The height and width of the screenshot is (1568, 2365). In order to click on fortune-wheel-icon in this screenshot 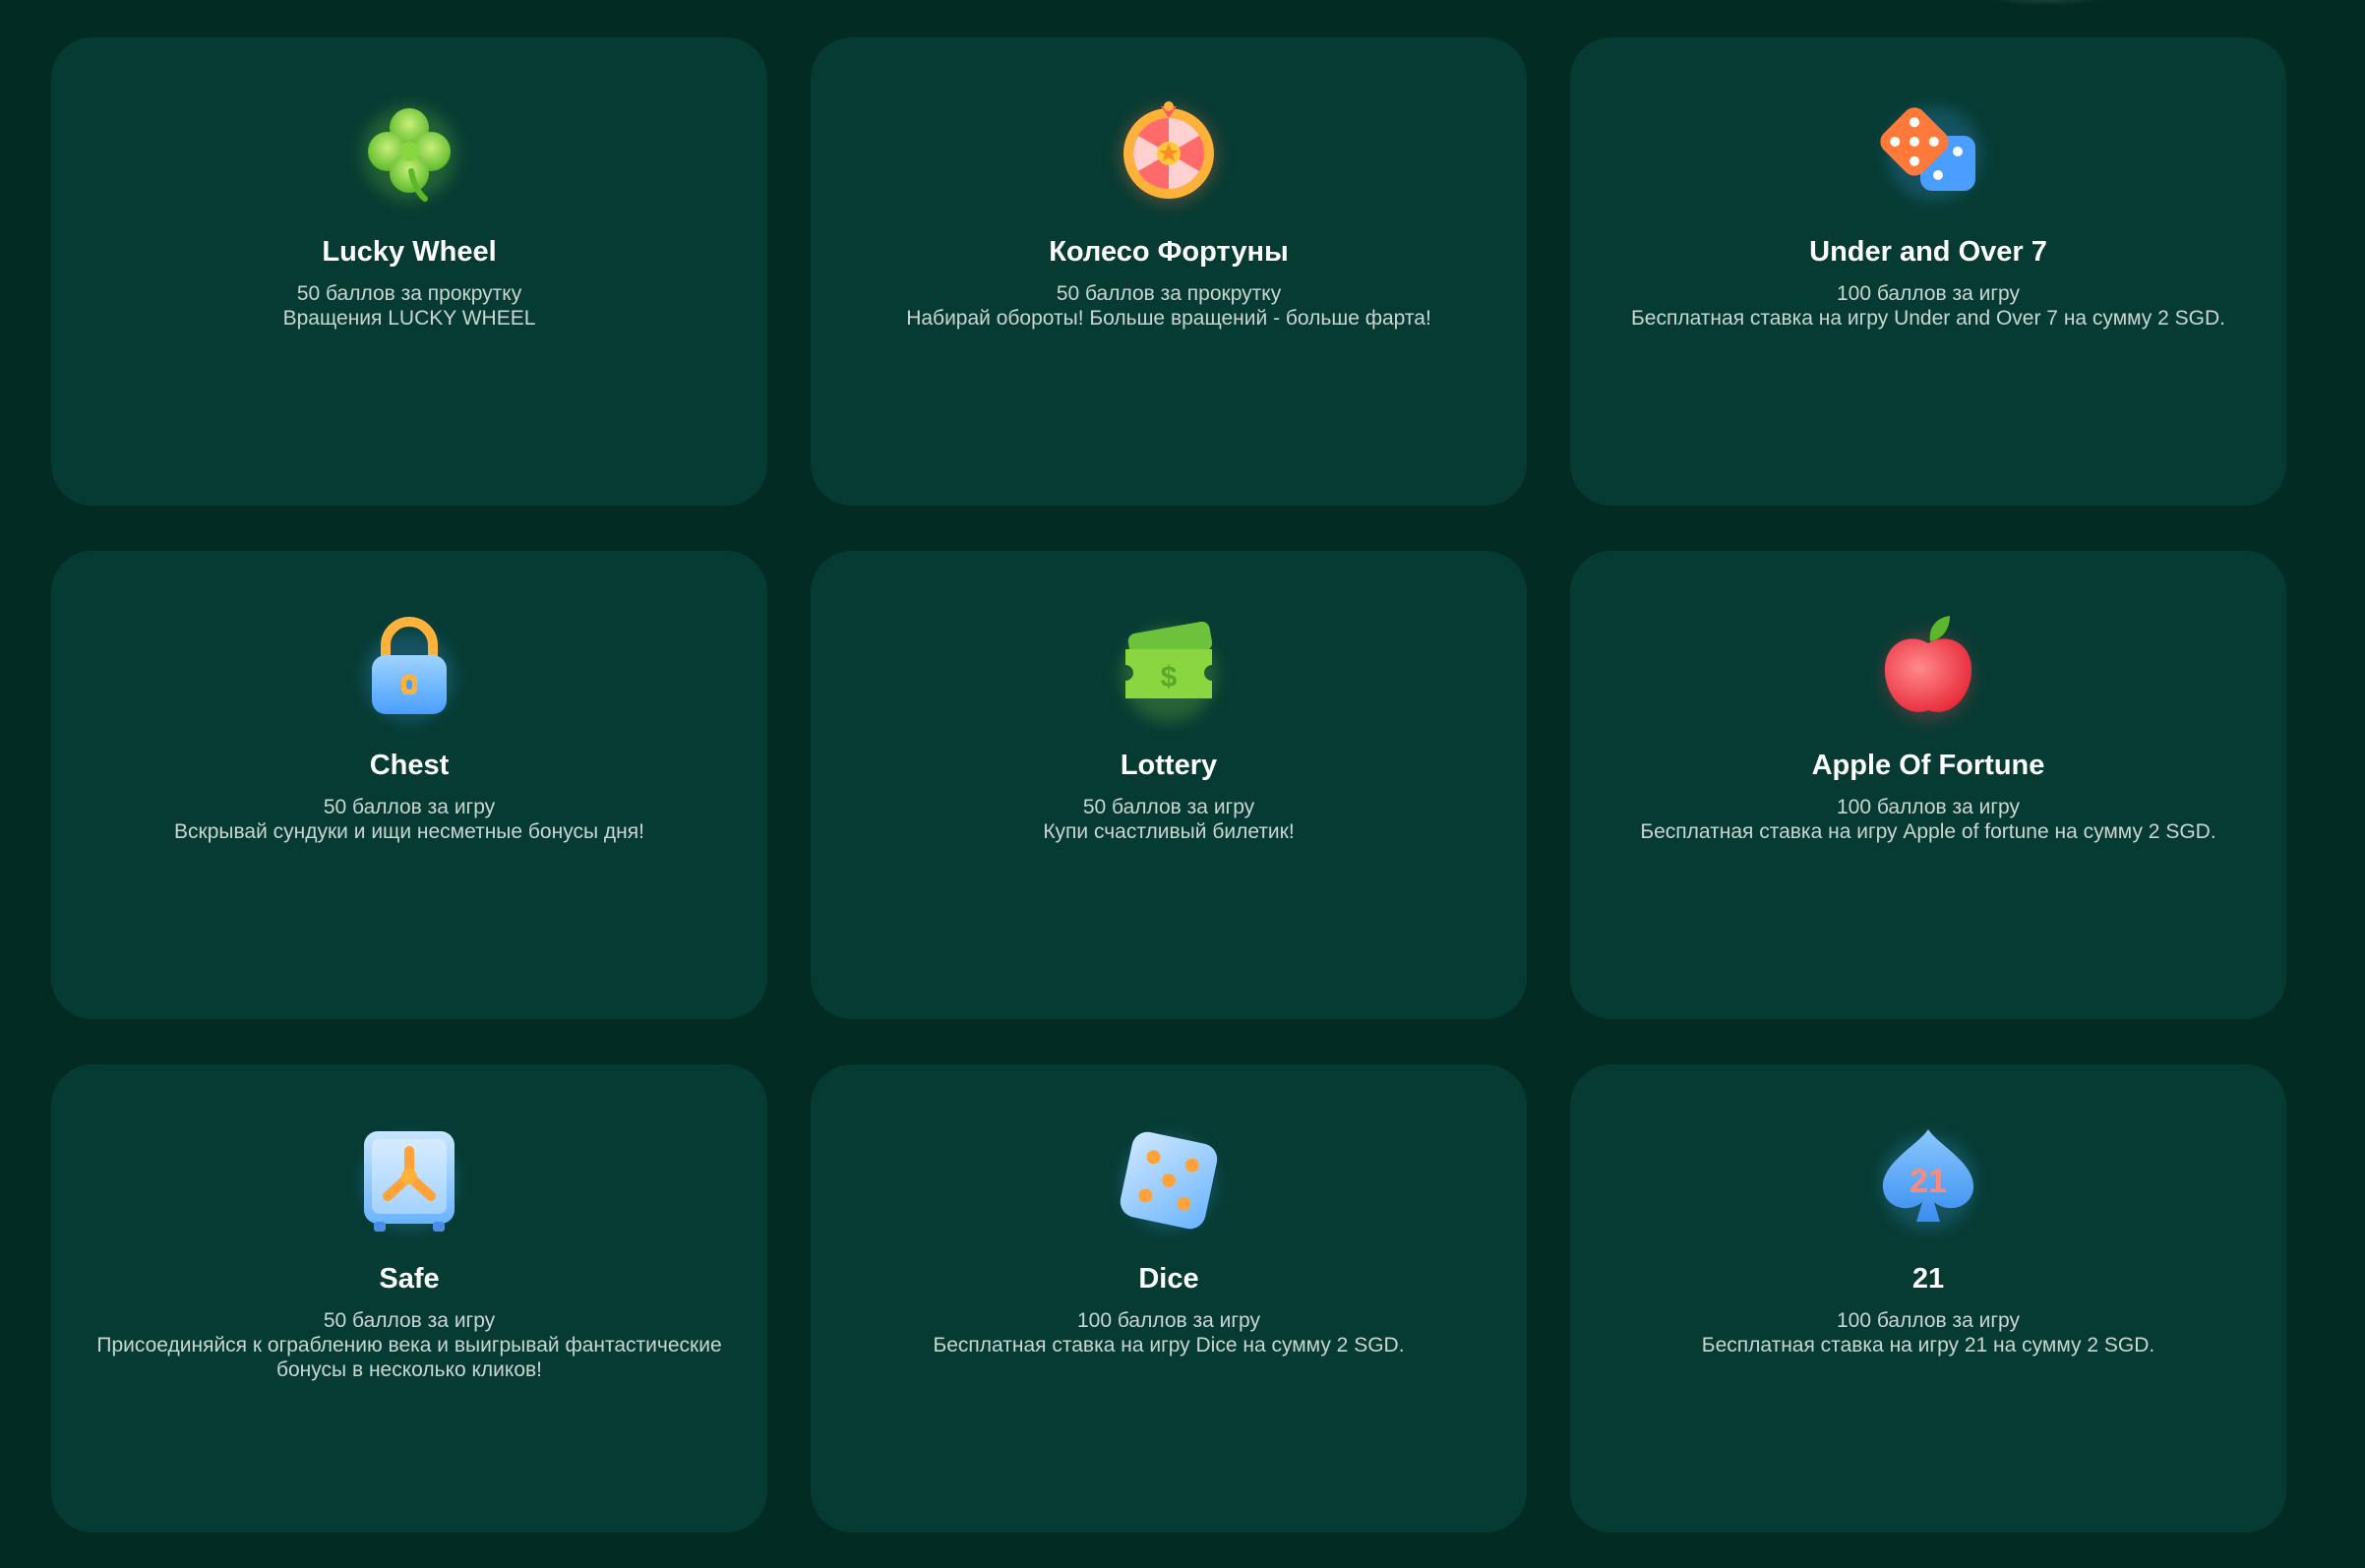, I will do `click(1169, 153)`.